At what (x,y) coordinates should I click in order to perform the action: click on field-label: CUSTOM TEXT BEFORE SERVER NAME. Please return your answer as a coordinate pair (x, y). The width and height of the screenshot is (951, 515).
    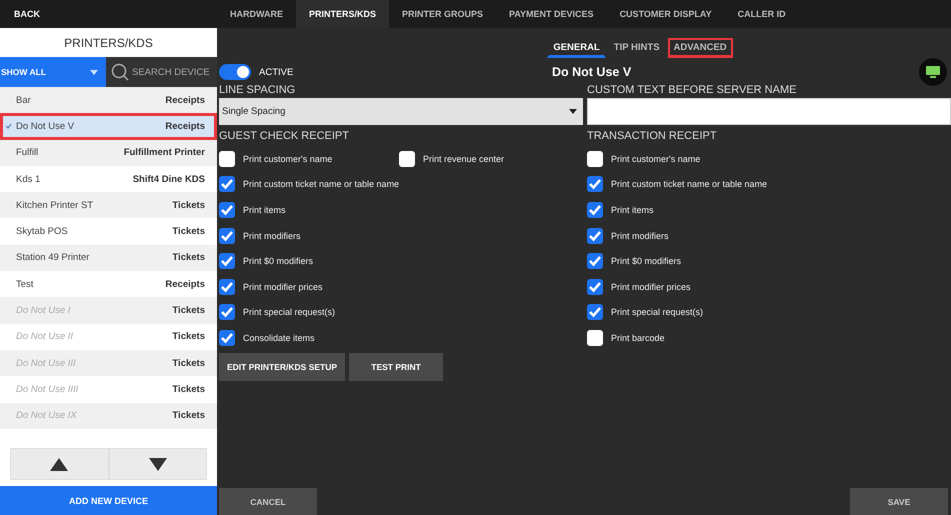
    Looking at the image, I should click on (692, 91).